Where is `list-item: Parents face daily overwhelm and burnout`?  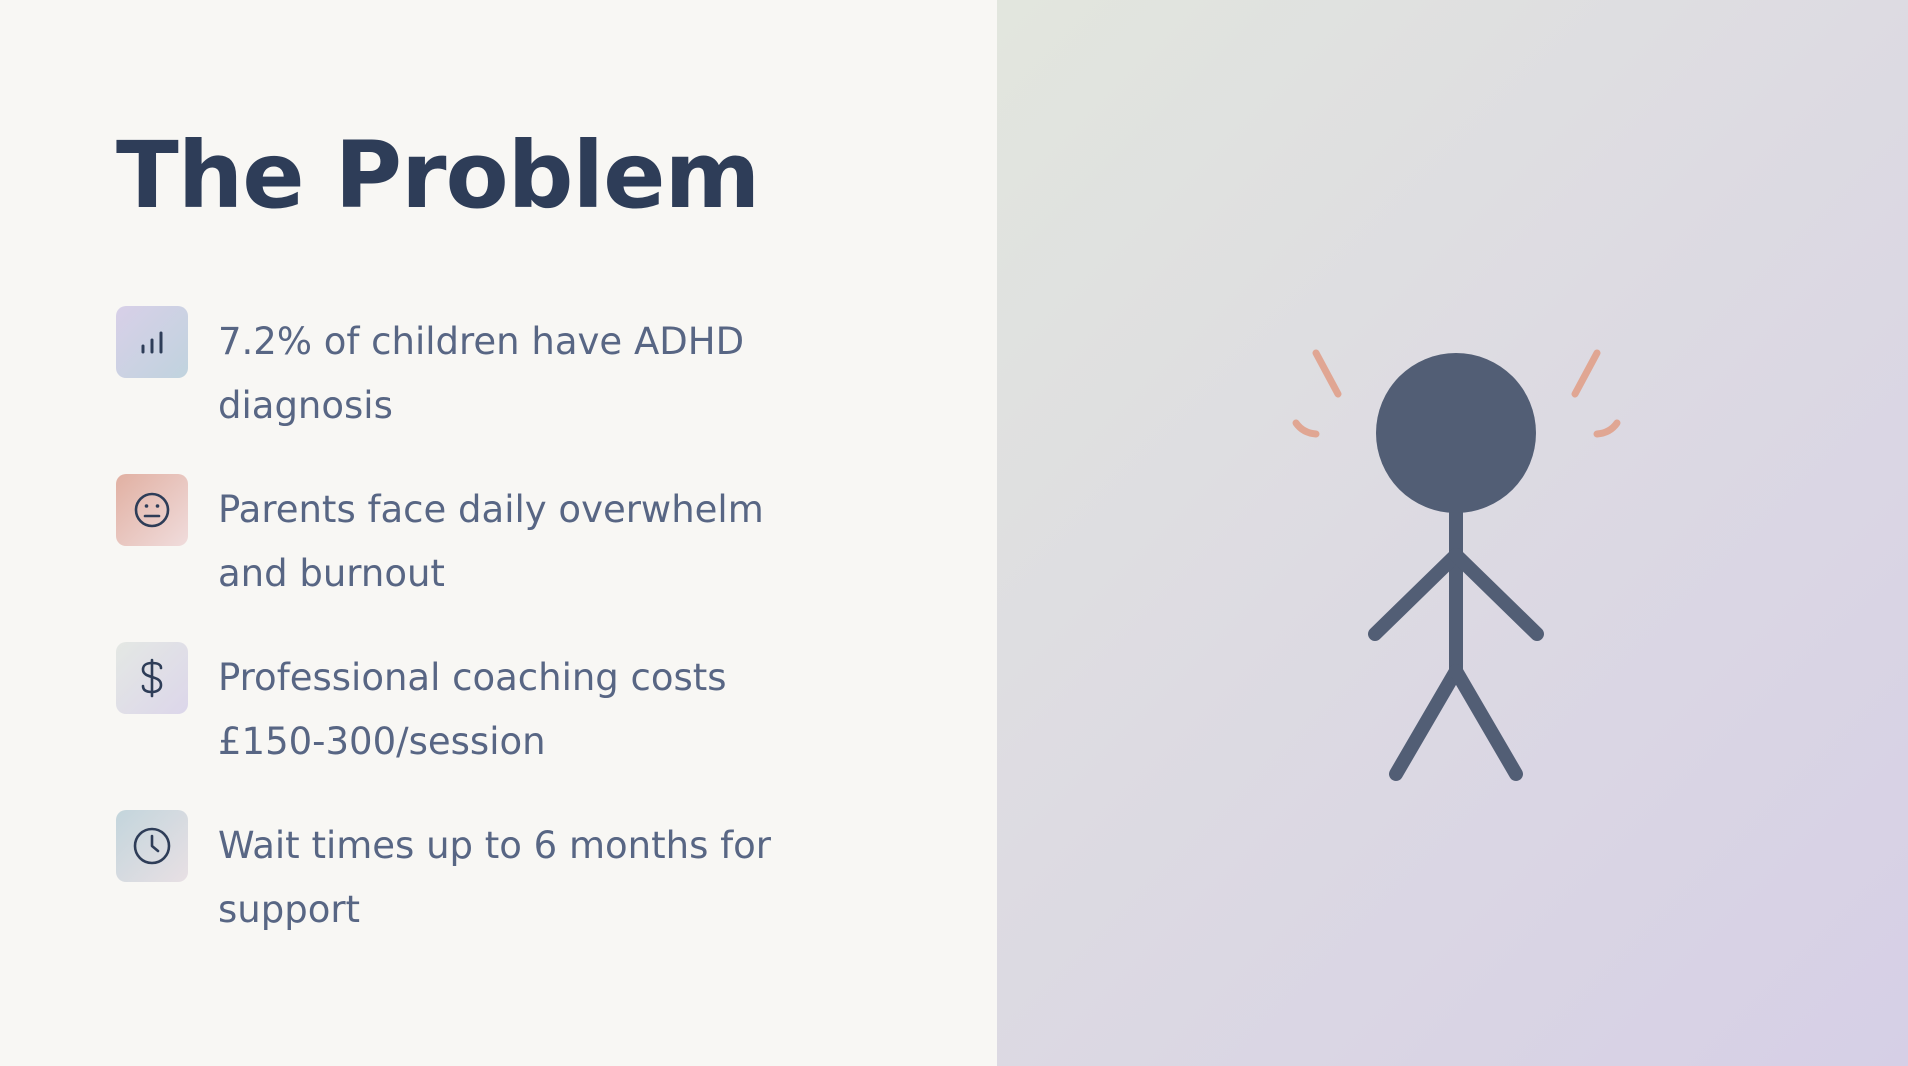 list-item: Parents face daily overwhelm and burnout is located at coordinates (476, 558).